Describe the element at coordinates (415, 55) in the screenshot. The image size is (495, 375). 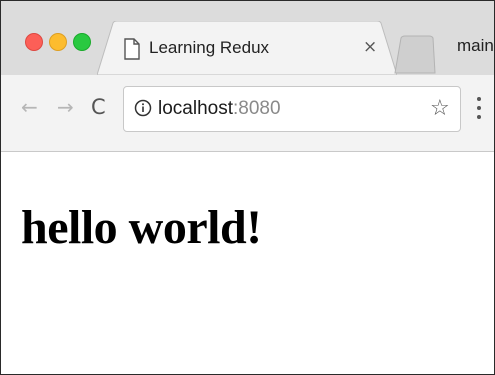
I see `new-tab-button` at that location.